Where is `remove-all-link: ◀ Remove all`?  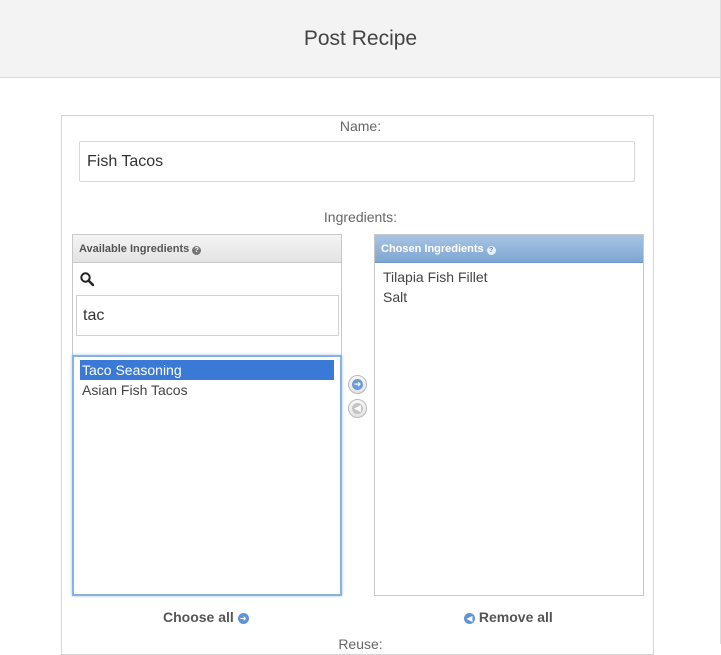 remove-all-link: ◀ Remove all is located at coordinates (508, 617).